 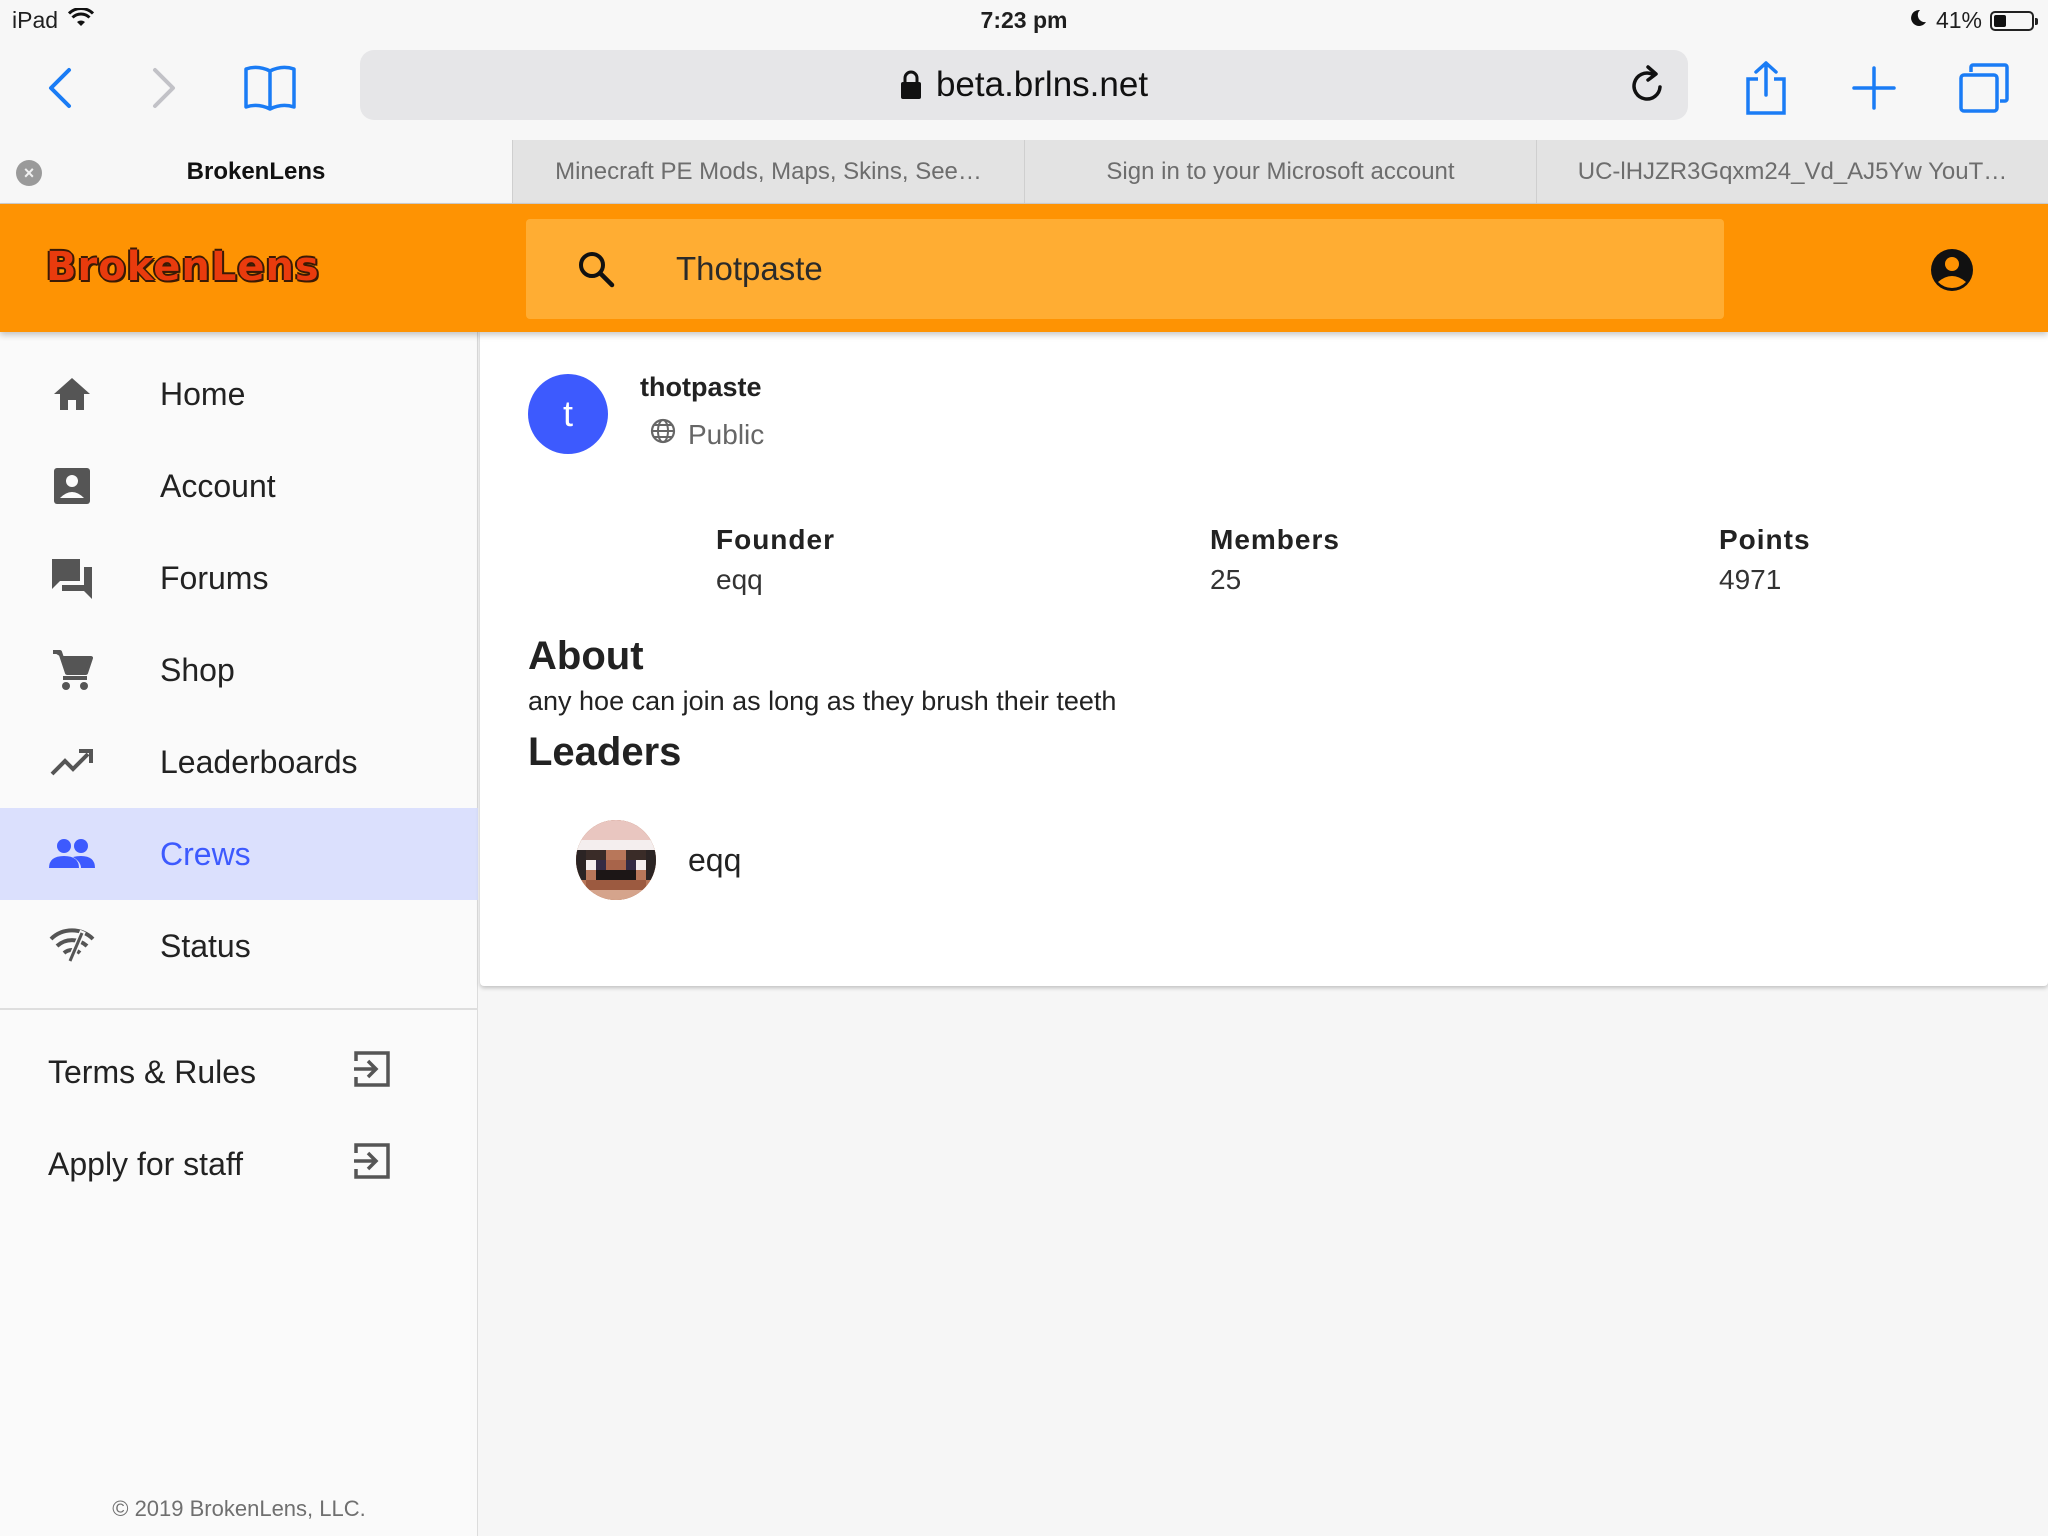 I want to click on sidebar-item-label: Account, so click(x=218, y=485).